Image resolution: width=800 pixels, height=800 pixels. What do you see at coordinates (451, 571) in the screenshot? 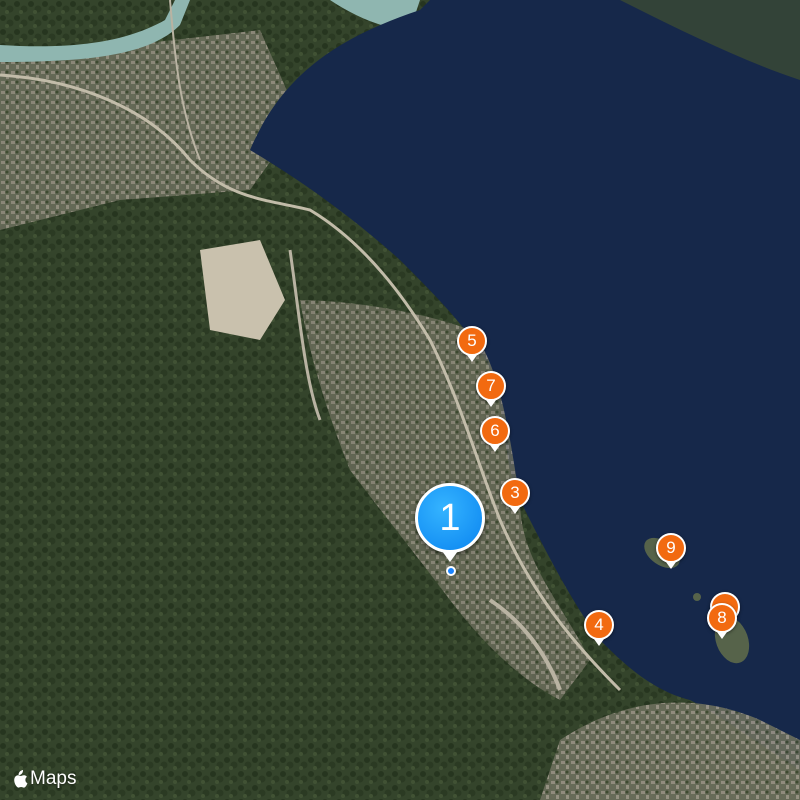
I see `location-dot` at bounding box center [451, 571].